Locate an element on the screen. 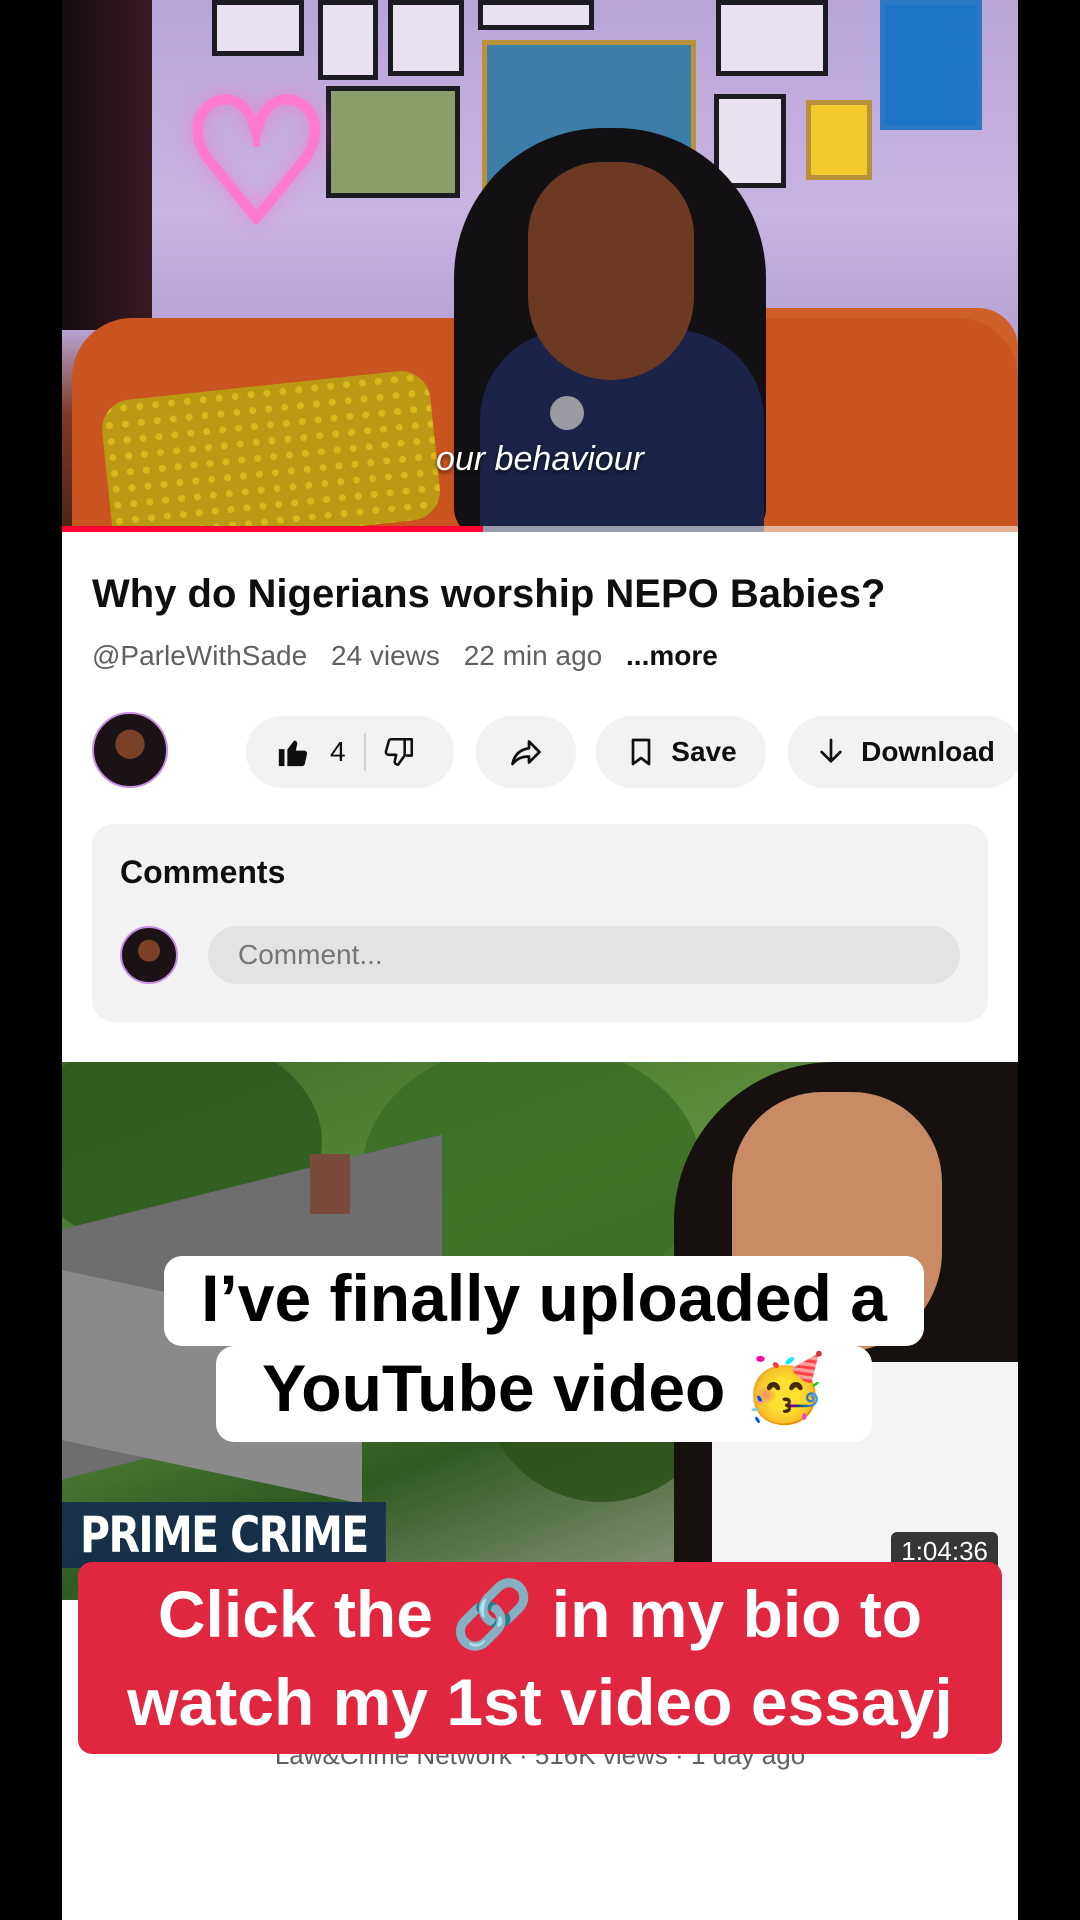 Image resolution: width=1080 pixels, height=1920 pixels. comment-input is located at coordinates (584, 955).